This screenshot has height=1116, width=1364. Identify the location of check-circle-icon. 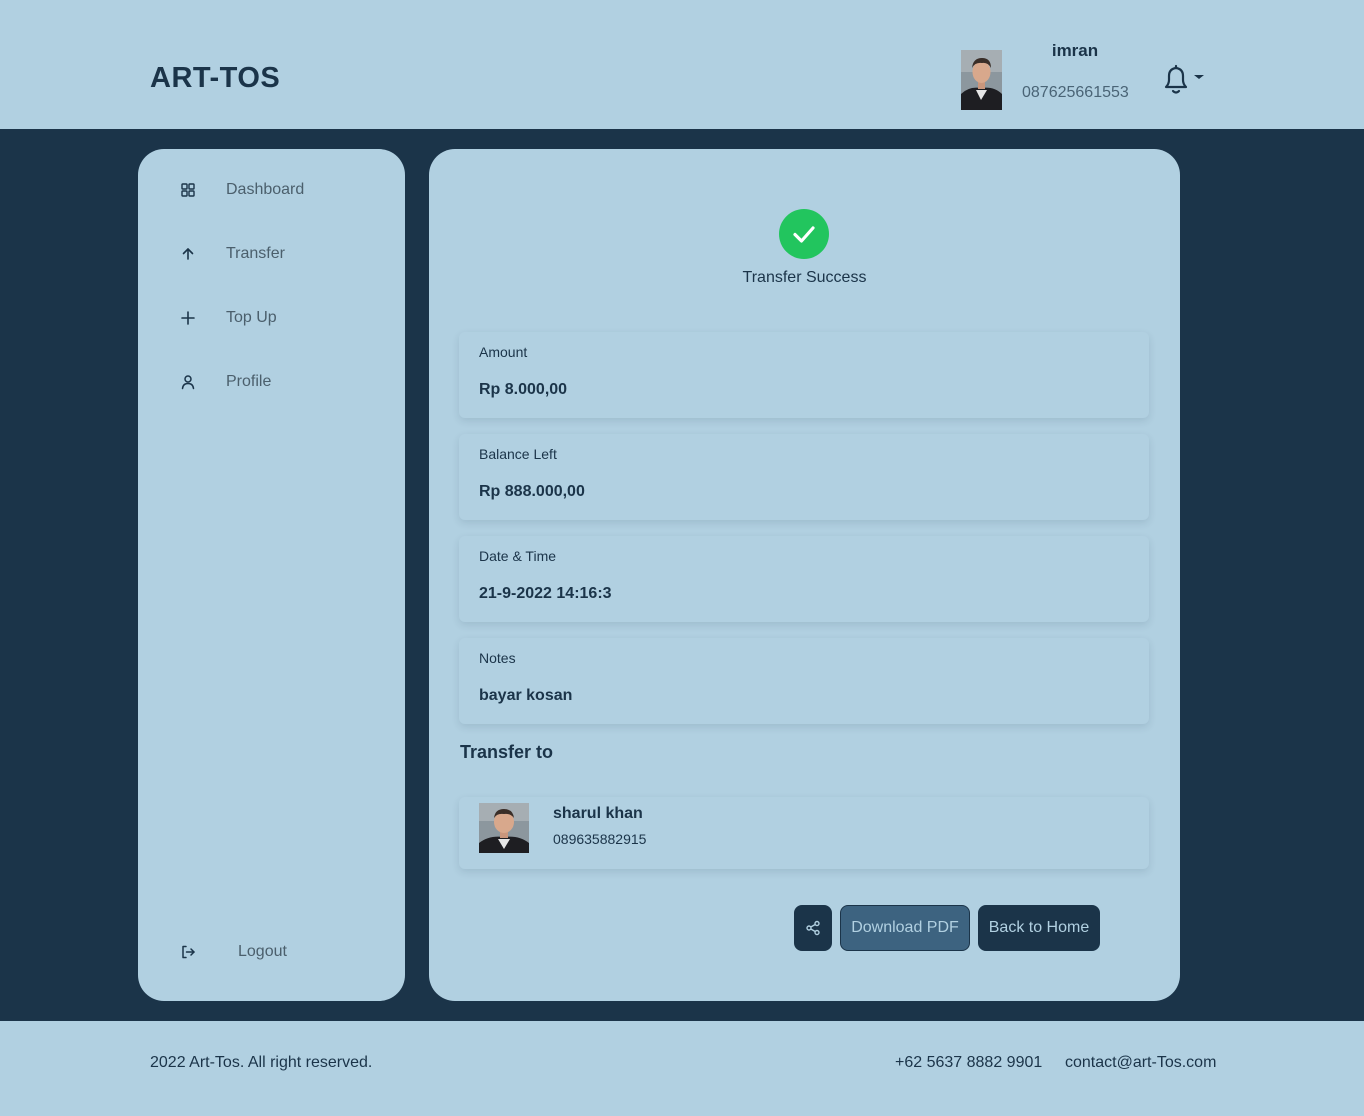
(804, 234).